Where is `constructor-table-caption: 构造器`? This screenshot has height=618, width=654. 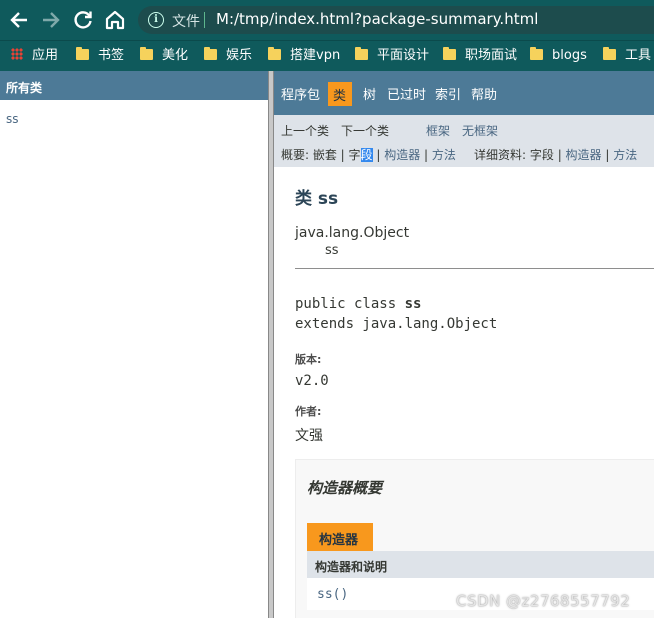 constructor-table-caption: 构造器 is located at coordinates (340, 537).